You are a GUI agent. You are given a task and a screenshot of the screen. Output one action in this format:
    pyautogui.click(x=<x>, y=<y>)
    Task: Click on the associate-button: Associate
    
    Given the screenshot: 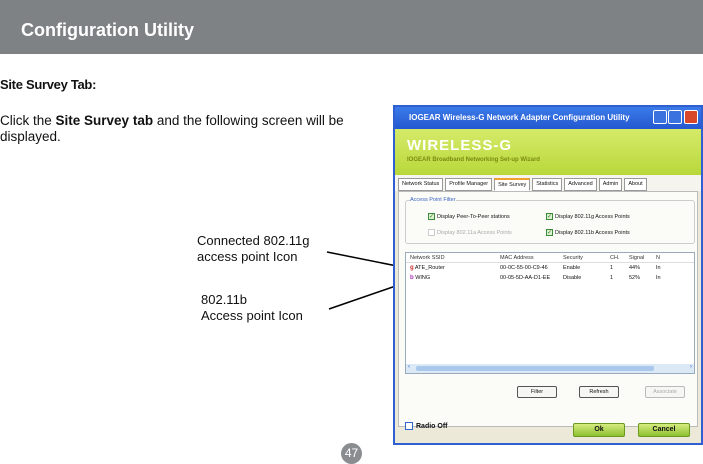 What is the action you would take?
    pyautogui.click(x=665, y=392)
    